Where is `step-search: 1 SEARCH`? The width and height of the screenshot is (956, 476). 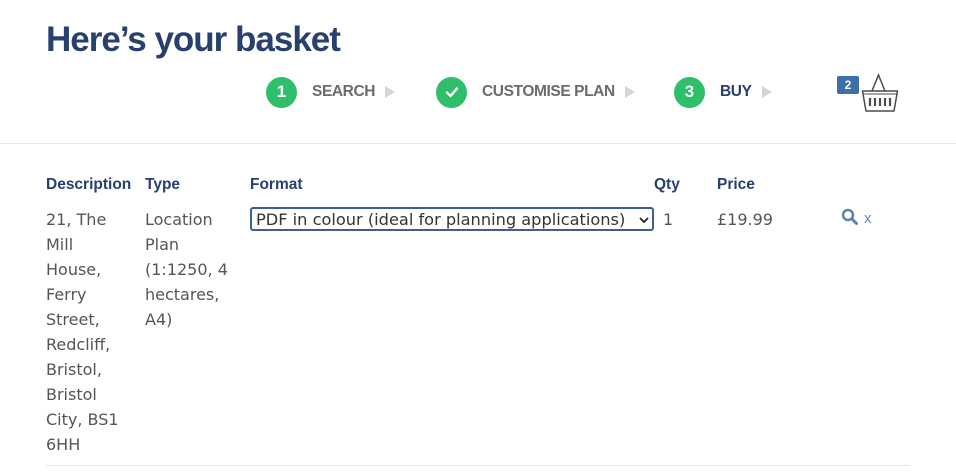 step-search: 1 SEARCH is located at coordinates (331, 92).